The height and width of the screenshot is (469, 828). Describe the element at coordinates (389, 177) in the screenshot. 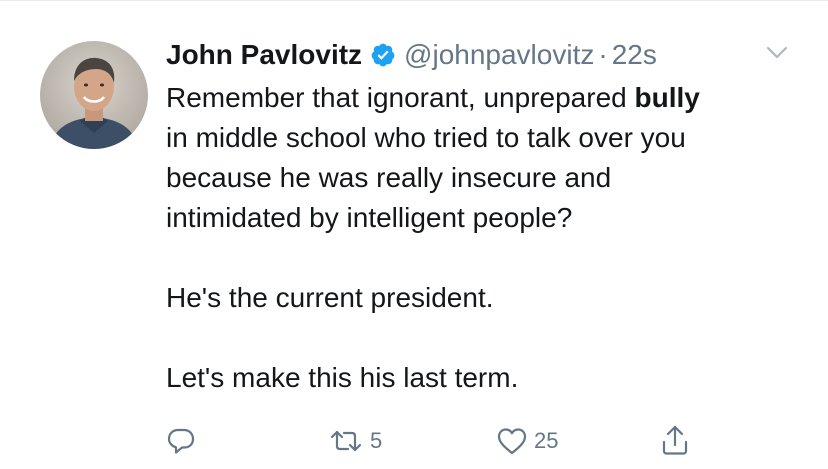

I see `tweet-line: because he was really insecure and` at that location.